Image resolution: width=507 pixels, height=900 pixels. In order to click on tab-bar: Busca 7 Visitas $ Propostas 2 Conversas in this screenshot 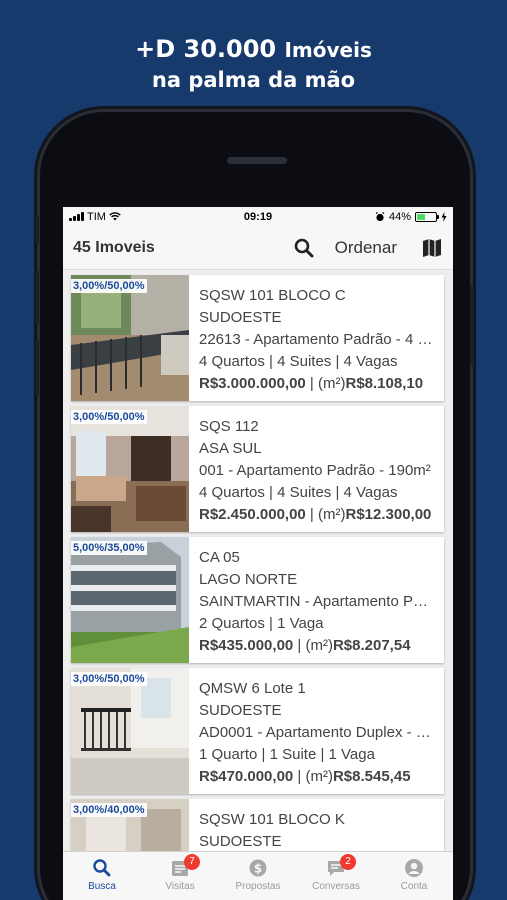, I will do `click(258, 875)`.